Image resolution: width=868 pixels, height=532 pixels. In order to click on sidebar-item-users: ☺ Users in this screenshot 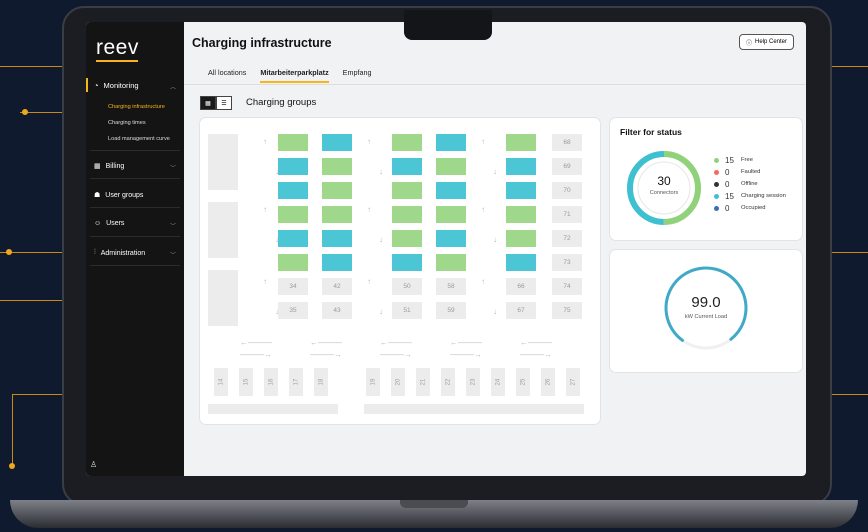, I will do `click(109, 223)`.